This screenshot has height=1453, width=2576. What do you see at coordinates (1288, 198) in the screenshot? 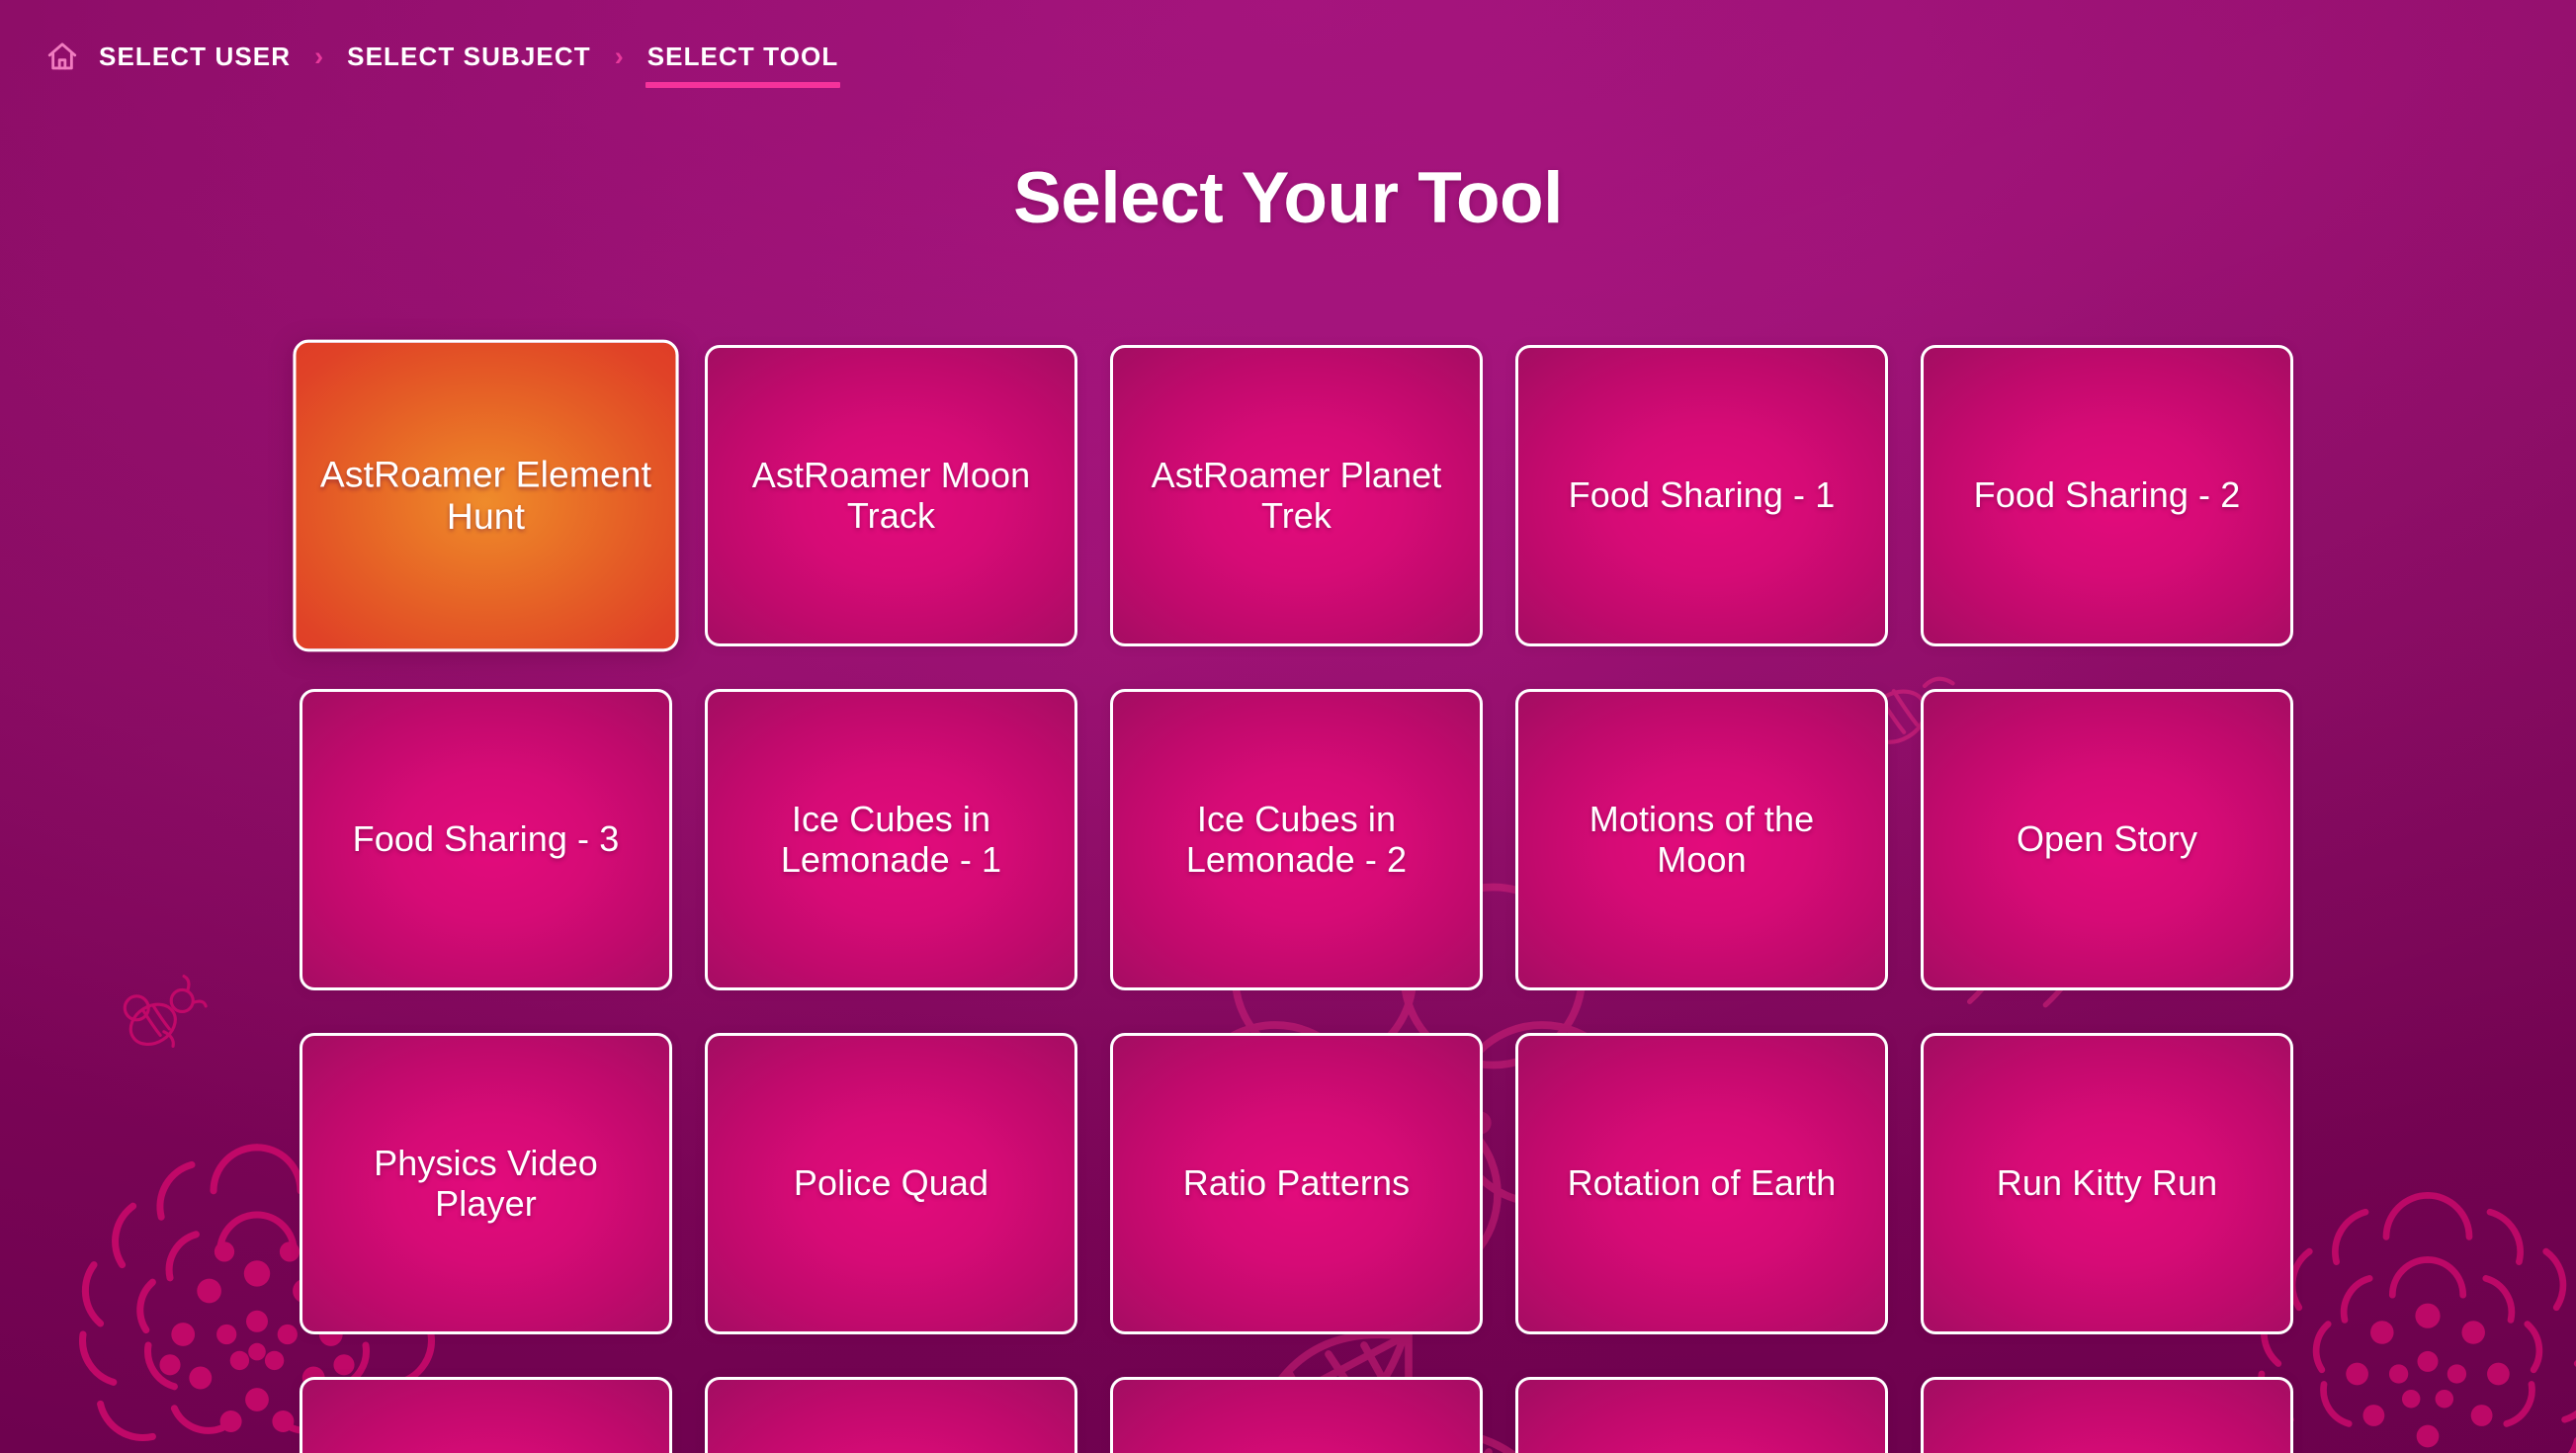
I see `page-title: Select Your Tool` at bounding box center [1288, 198].